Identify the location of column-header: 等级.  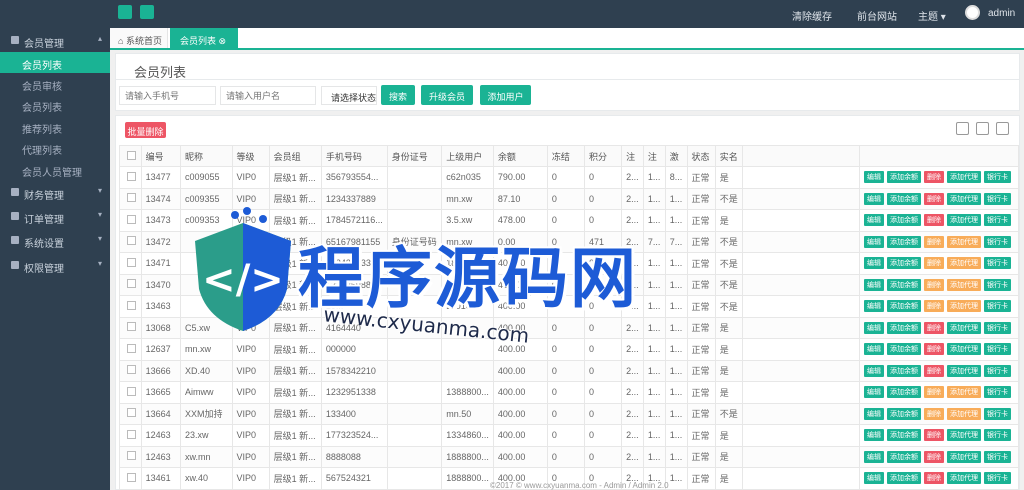
(250, 156).